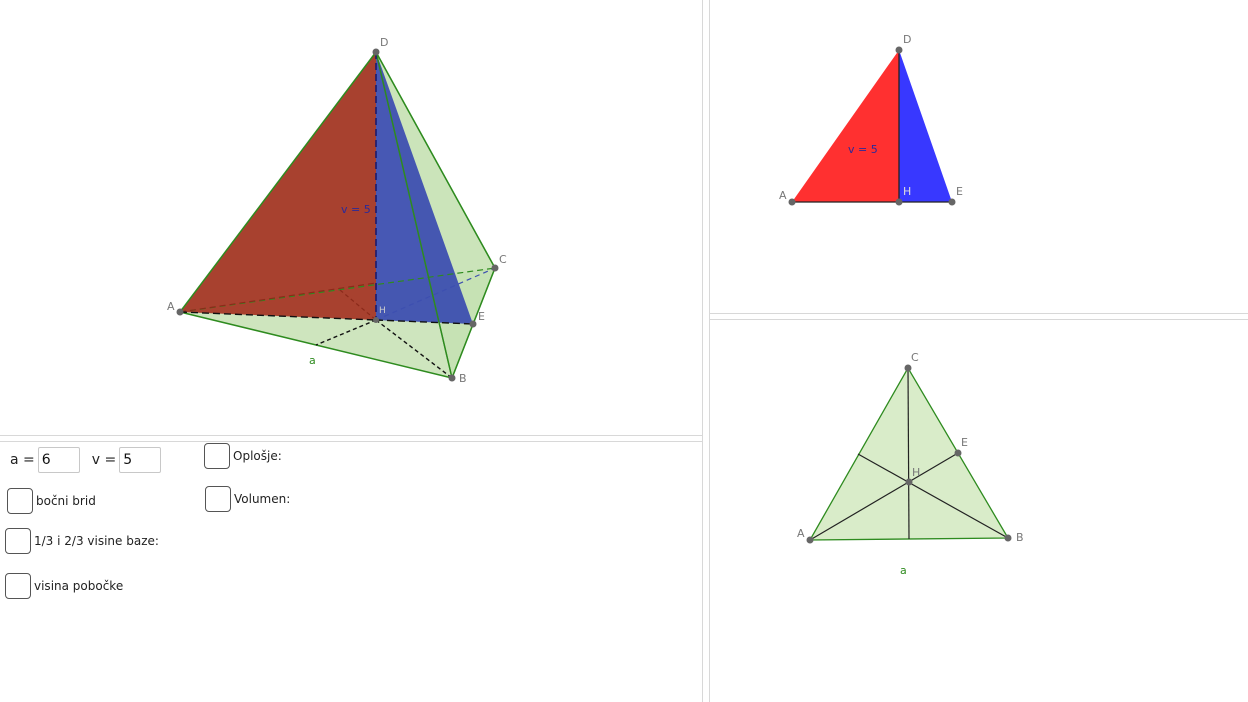  What do you see at coordinates (452, 378) in the screenshot?
I see `point-b` at bounding box center [452, 378].